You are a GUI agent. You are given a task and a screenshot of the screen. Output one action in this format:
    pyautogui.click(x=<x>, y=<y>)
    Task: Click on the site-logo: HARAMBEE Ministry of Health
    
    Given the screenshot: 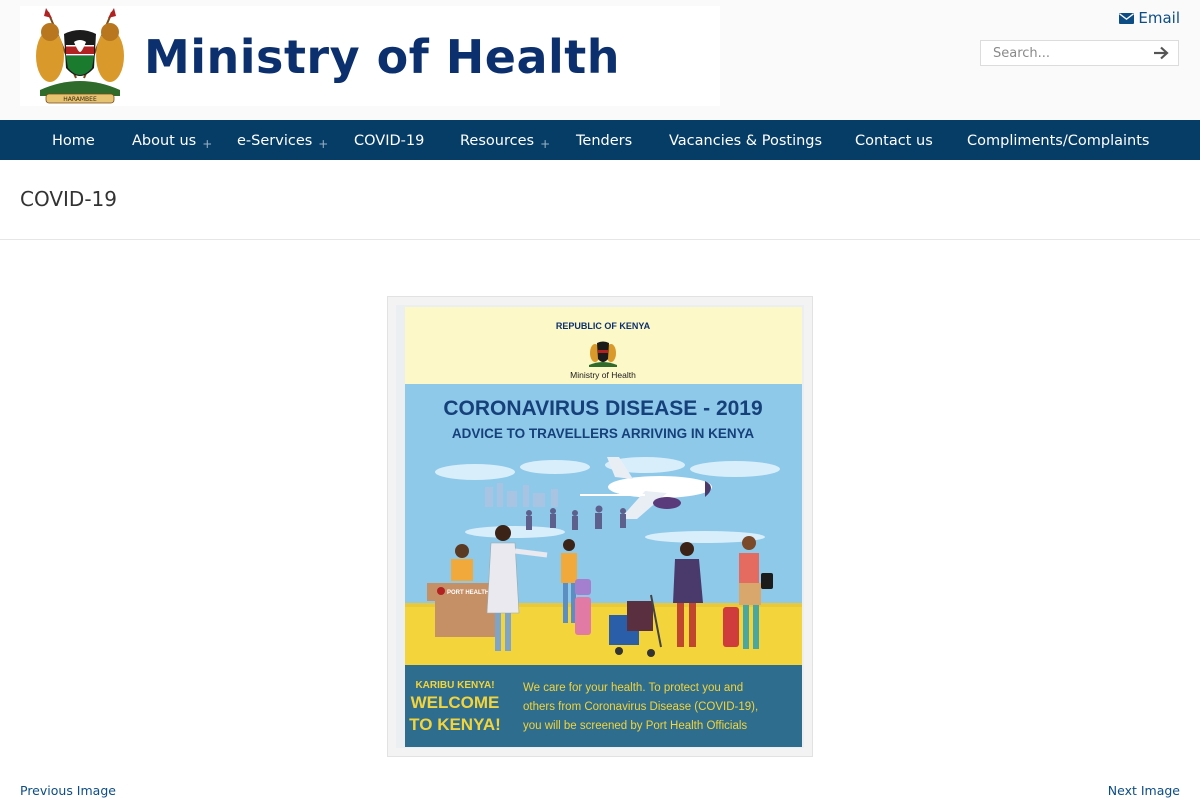 What is the action you would take?
    pyautogui.click(x=370, y=56)
    